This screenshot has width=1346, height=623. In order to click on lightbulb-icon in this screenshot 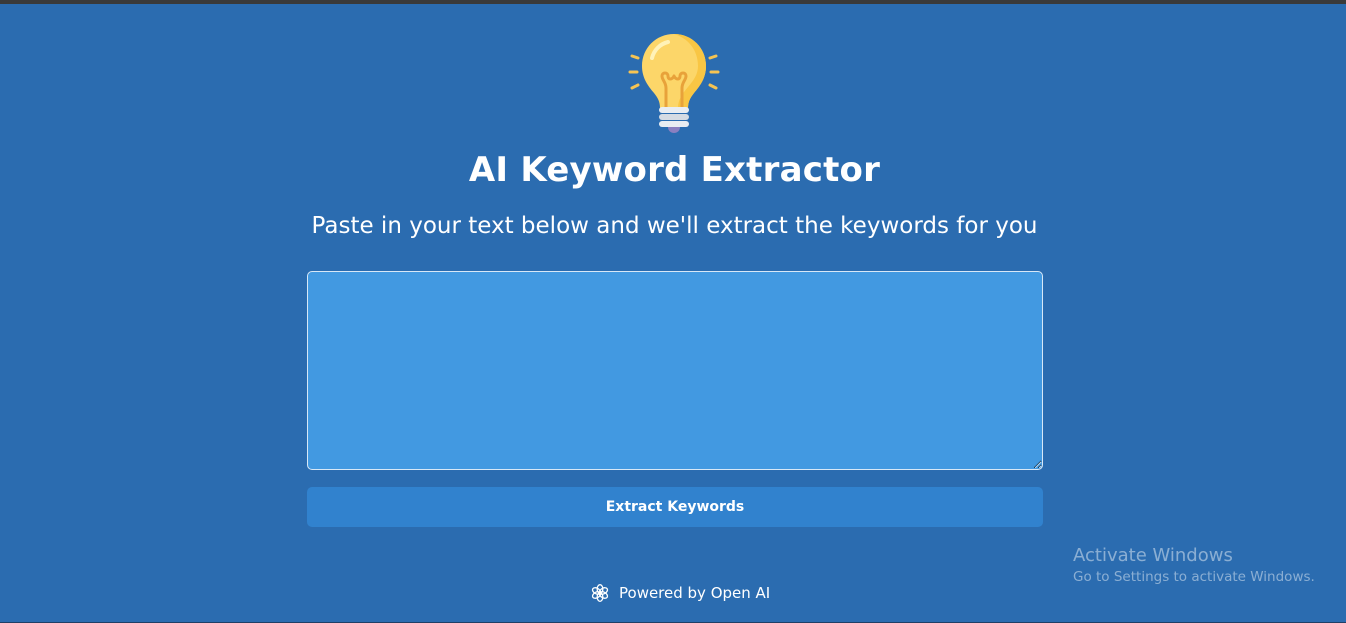, I will do `click(674, 83)`.